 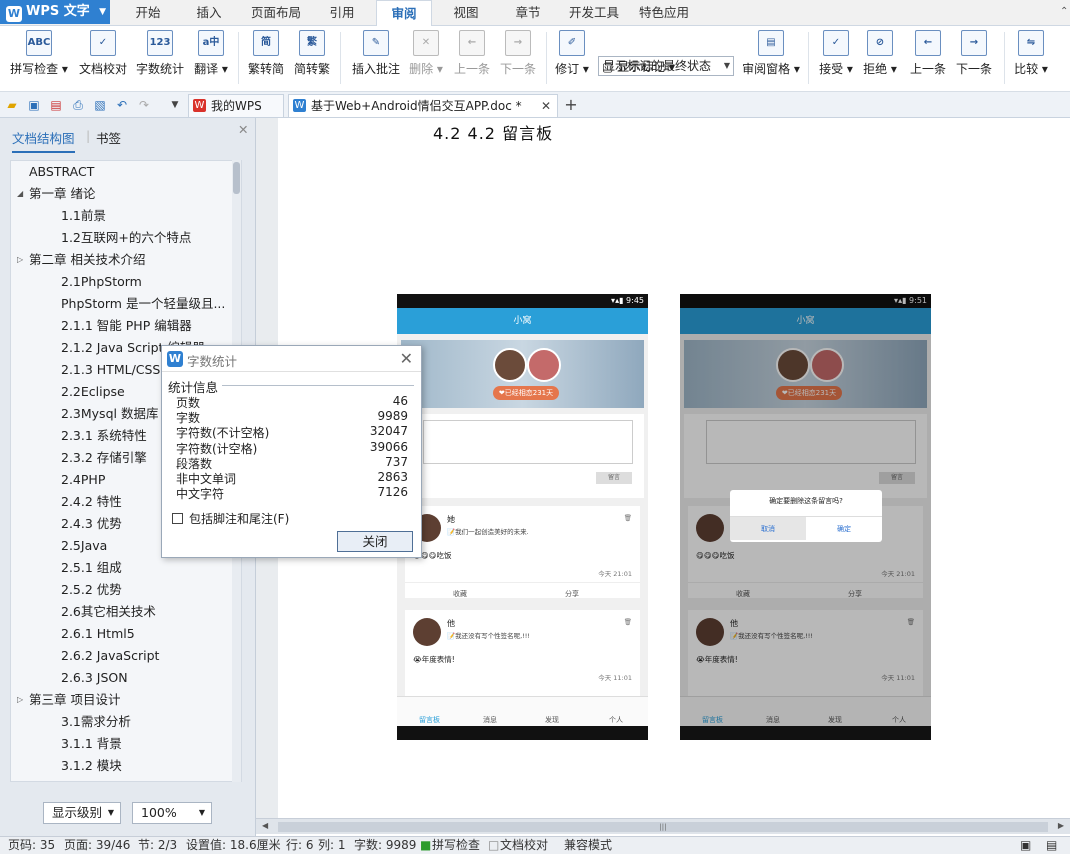 What do you see at coordinates (96, 721) in the screenshot?
I see `outline-item-label: 3.1需求分析` at bounding box center [96, 721].